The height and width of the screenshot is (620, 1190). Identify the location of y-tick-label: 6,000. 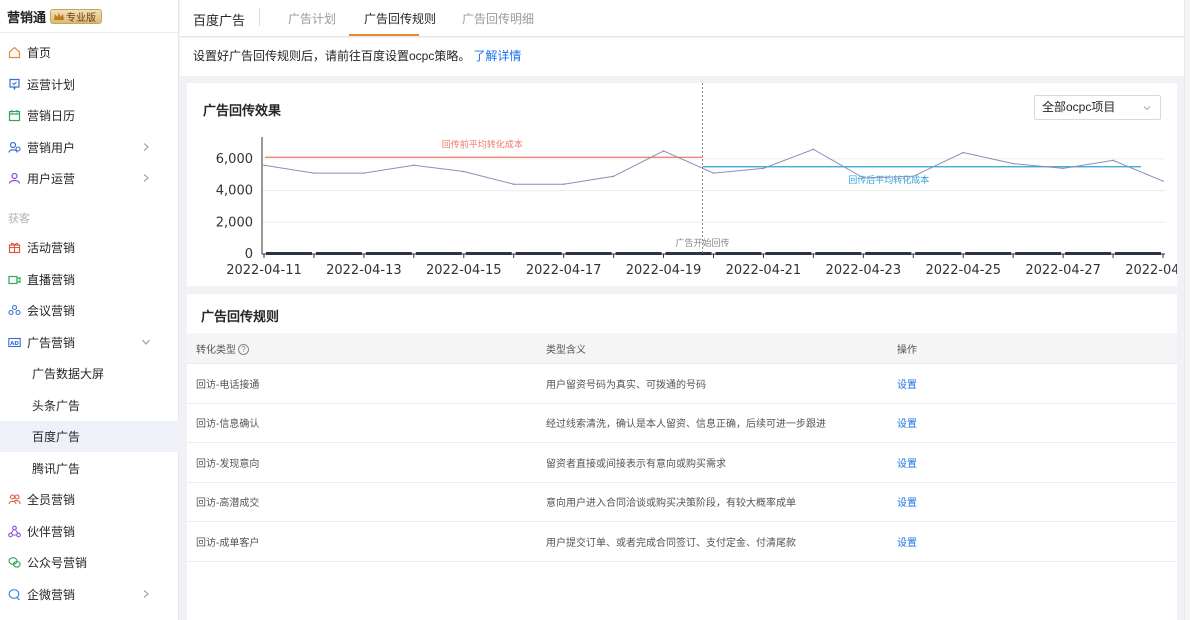
(234, 159).